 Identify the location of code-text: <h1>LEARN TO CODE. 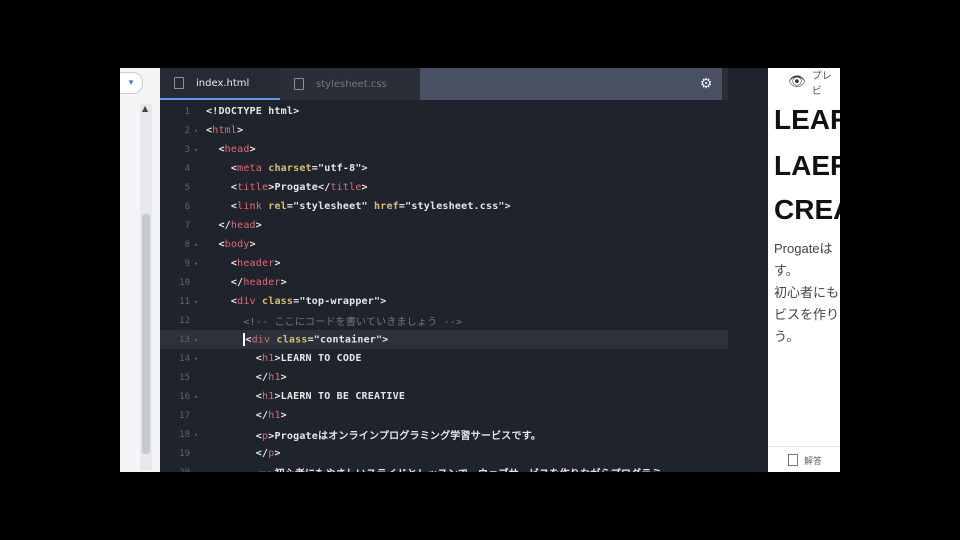
(284, 358).